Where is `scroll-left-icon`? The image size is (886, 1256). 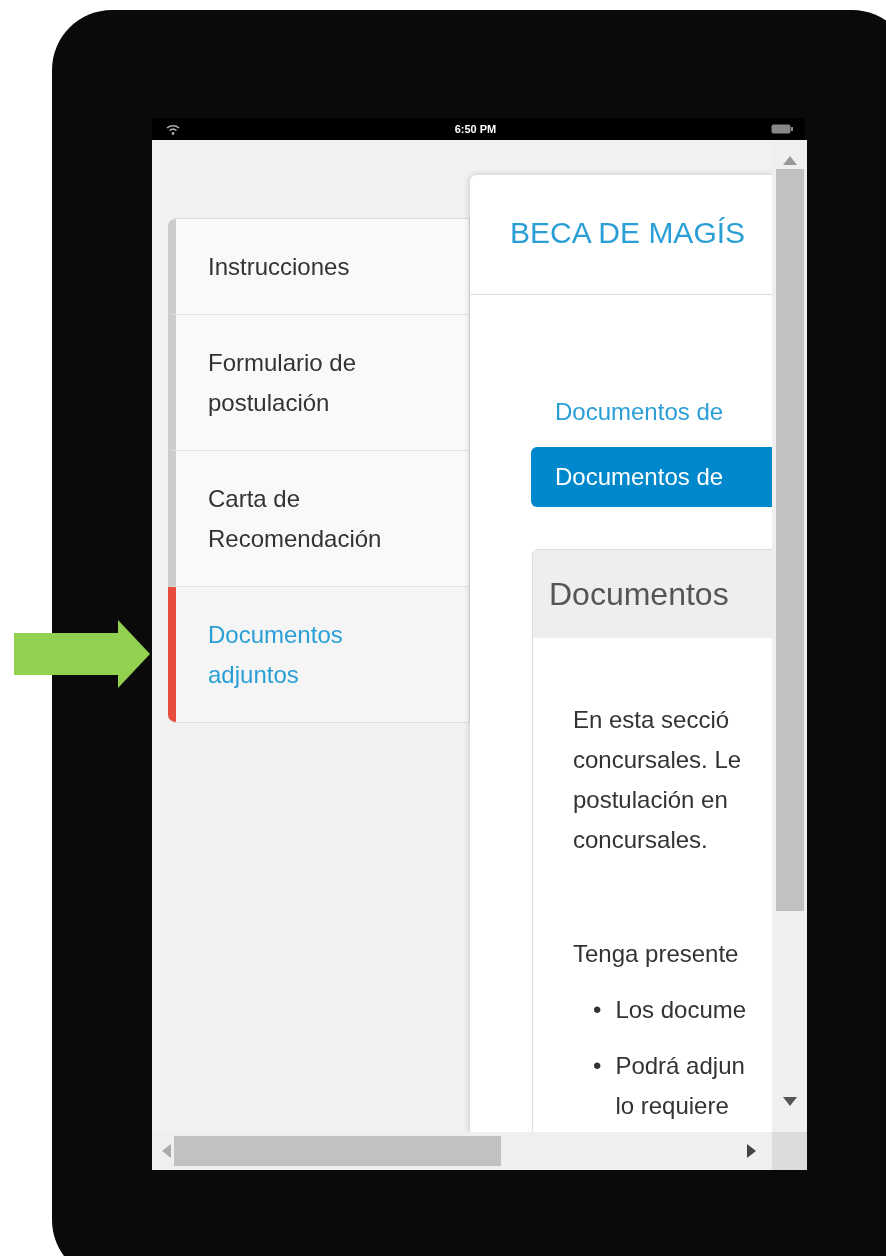
scroll-left-icon is located at coordinates (166, 1151).